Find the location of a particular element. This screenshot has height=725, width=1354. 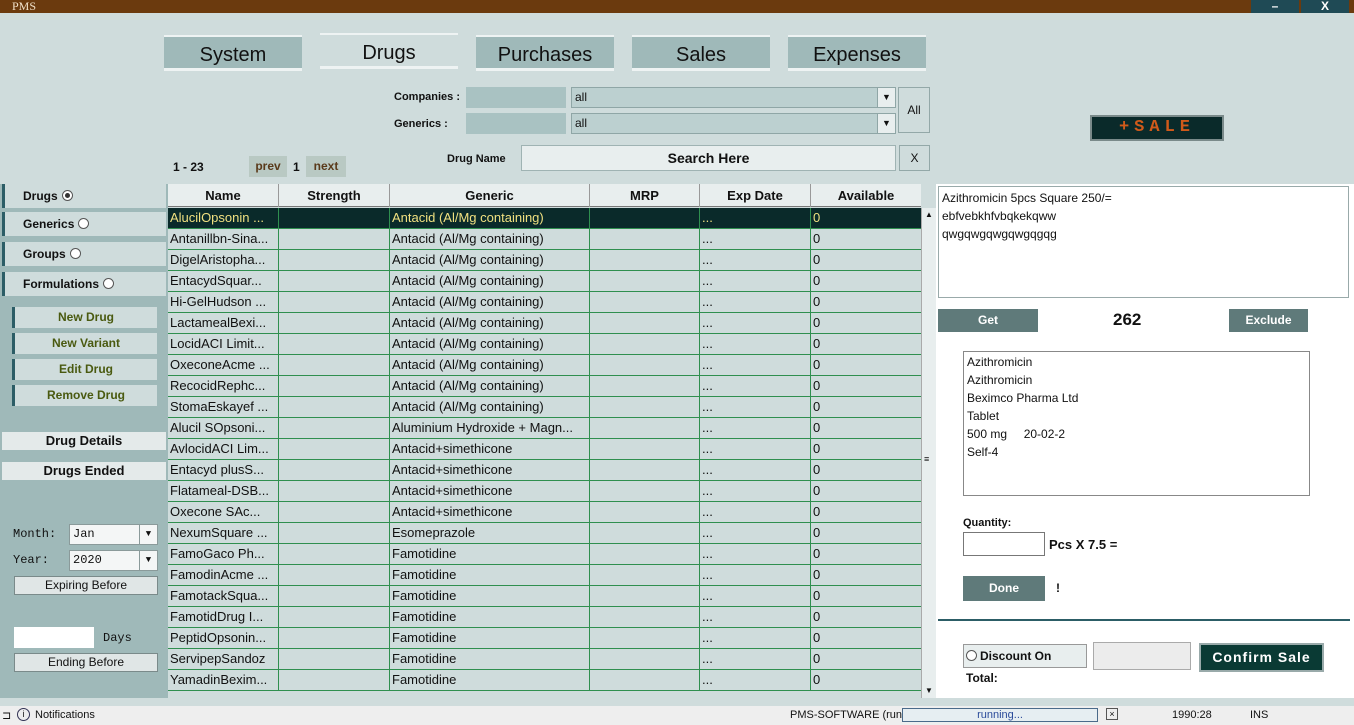

next-page-button: next is located at coordinates (326, 166).